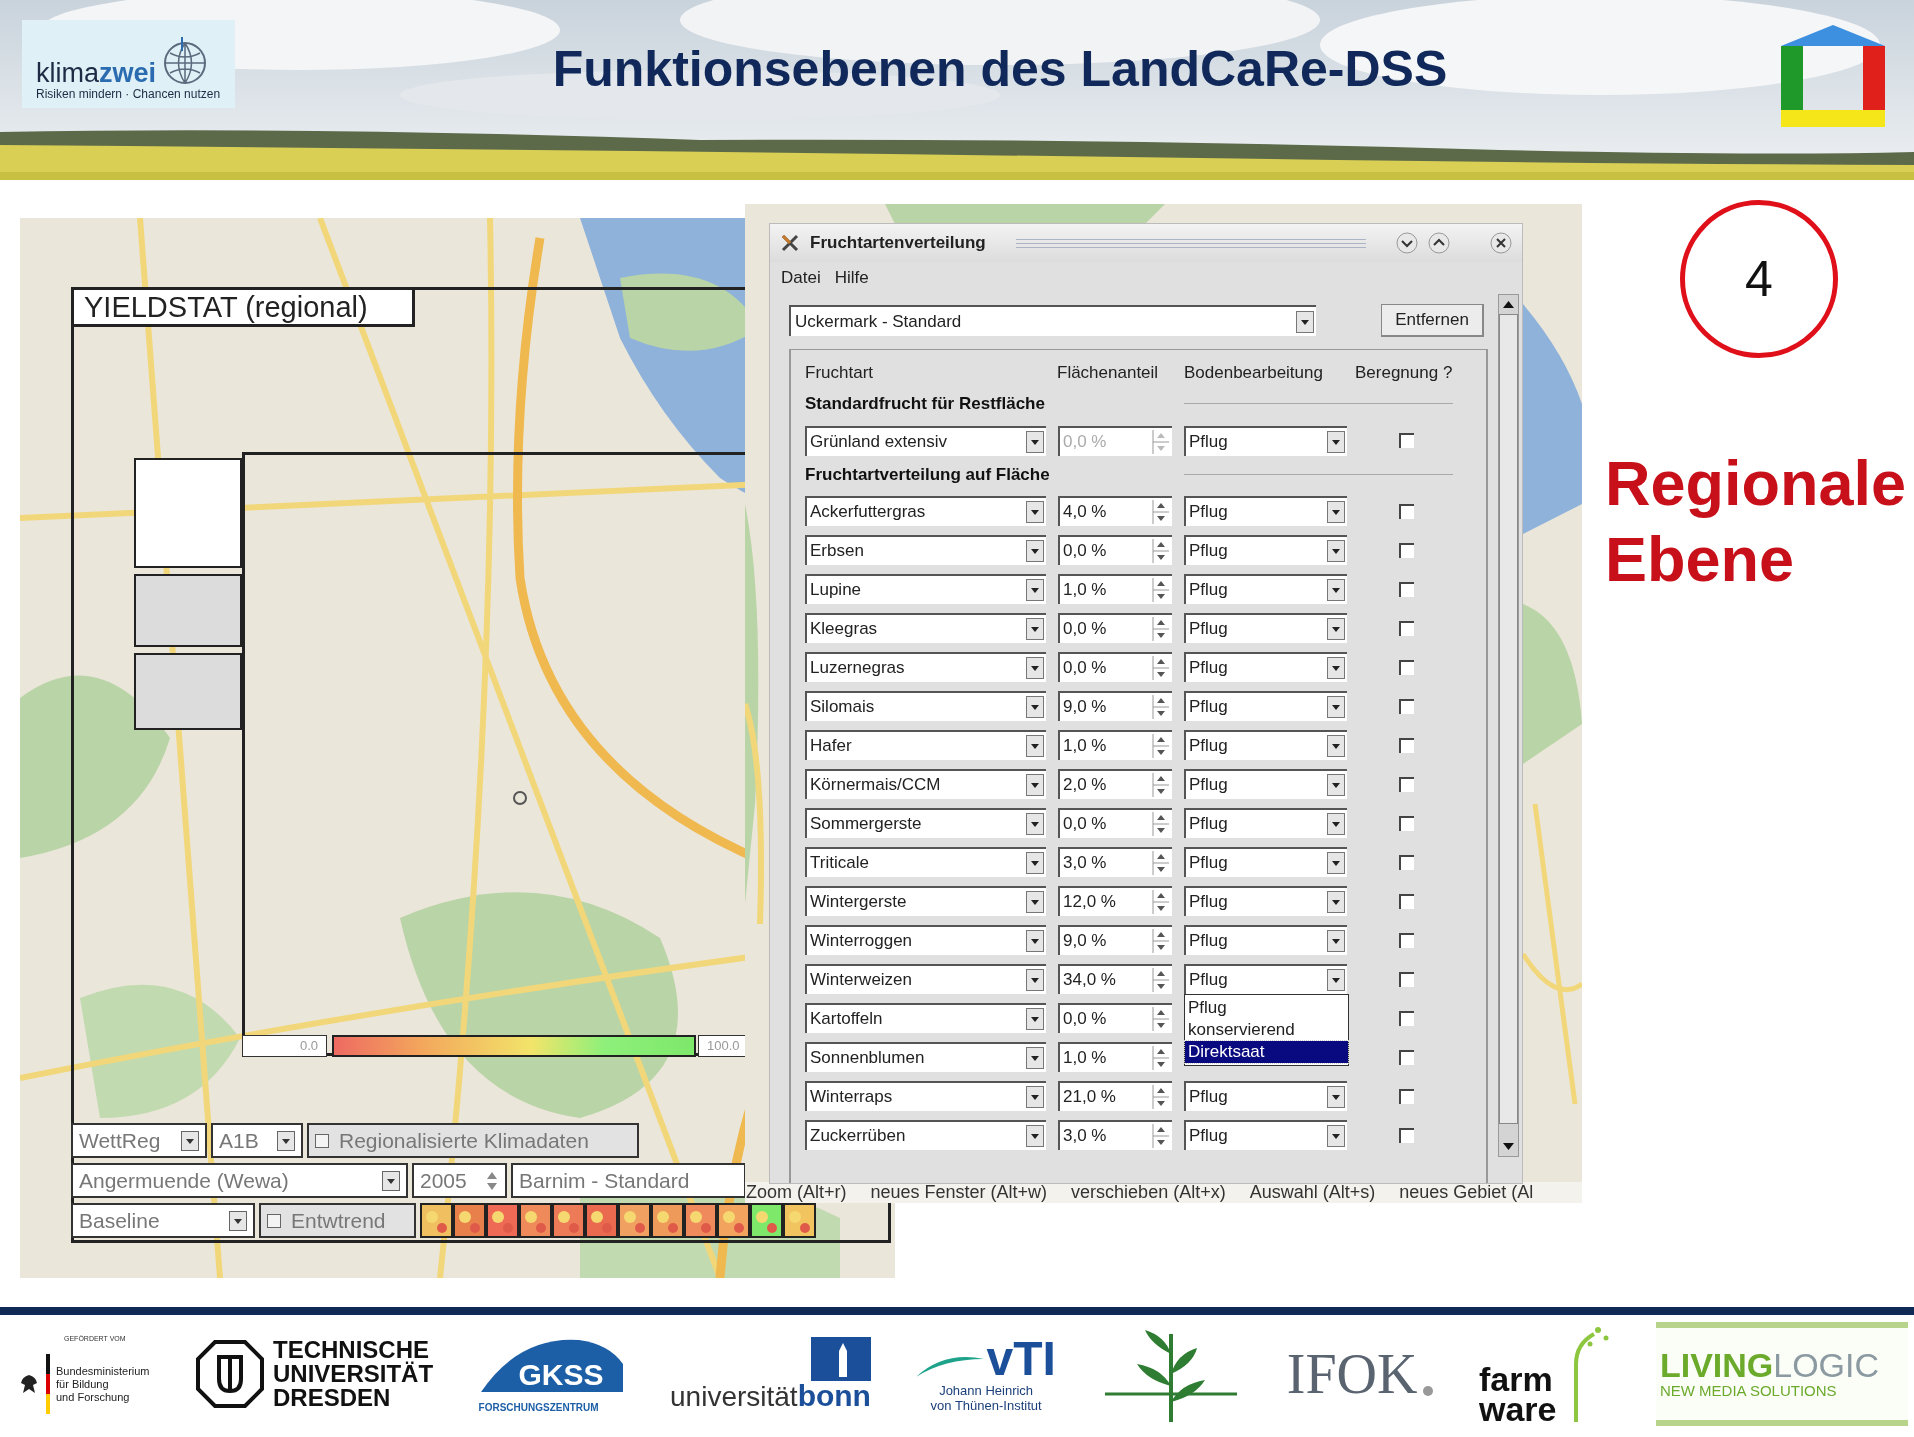 This screenshot has height=1437, width=1914. Describe the element at coordinates (925, 667) in the screenshot. I see `crop-dropdown: Luzernegras` at that location.